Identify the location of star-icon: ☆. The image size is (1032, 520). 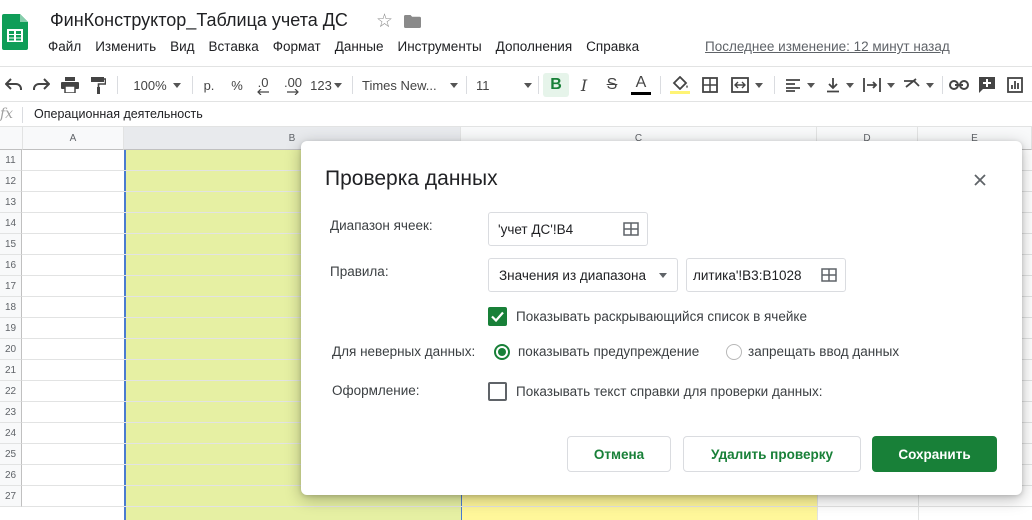
(384, 21).